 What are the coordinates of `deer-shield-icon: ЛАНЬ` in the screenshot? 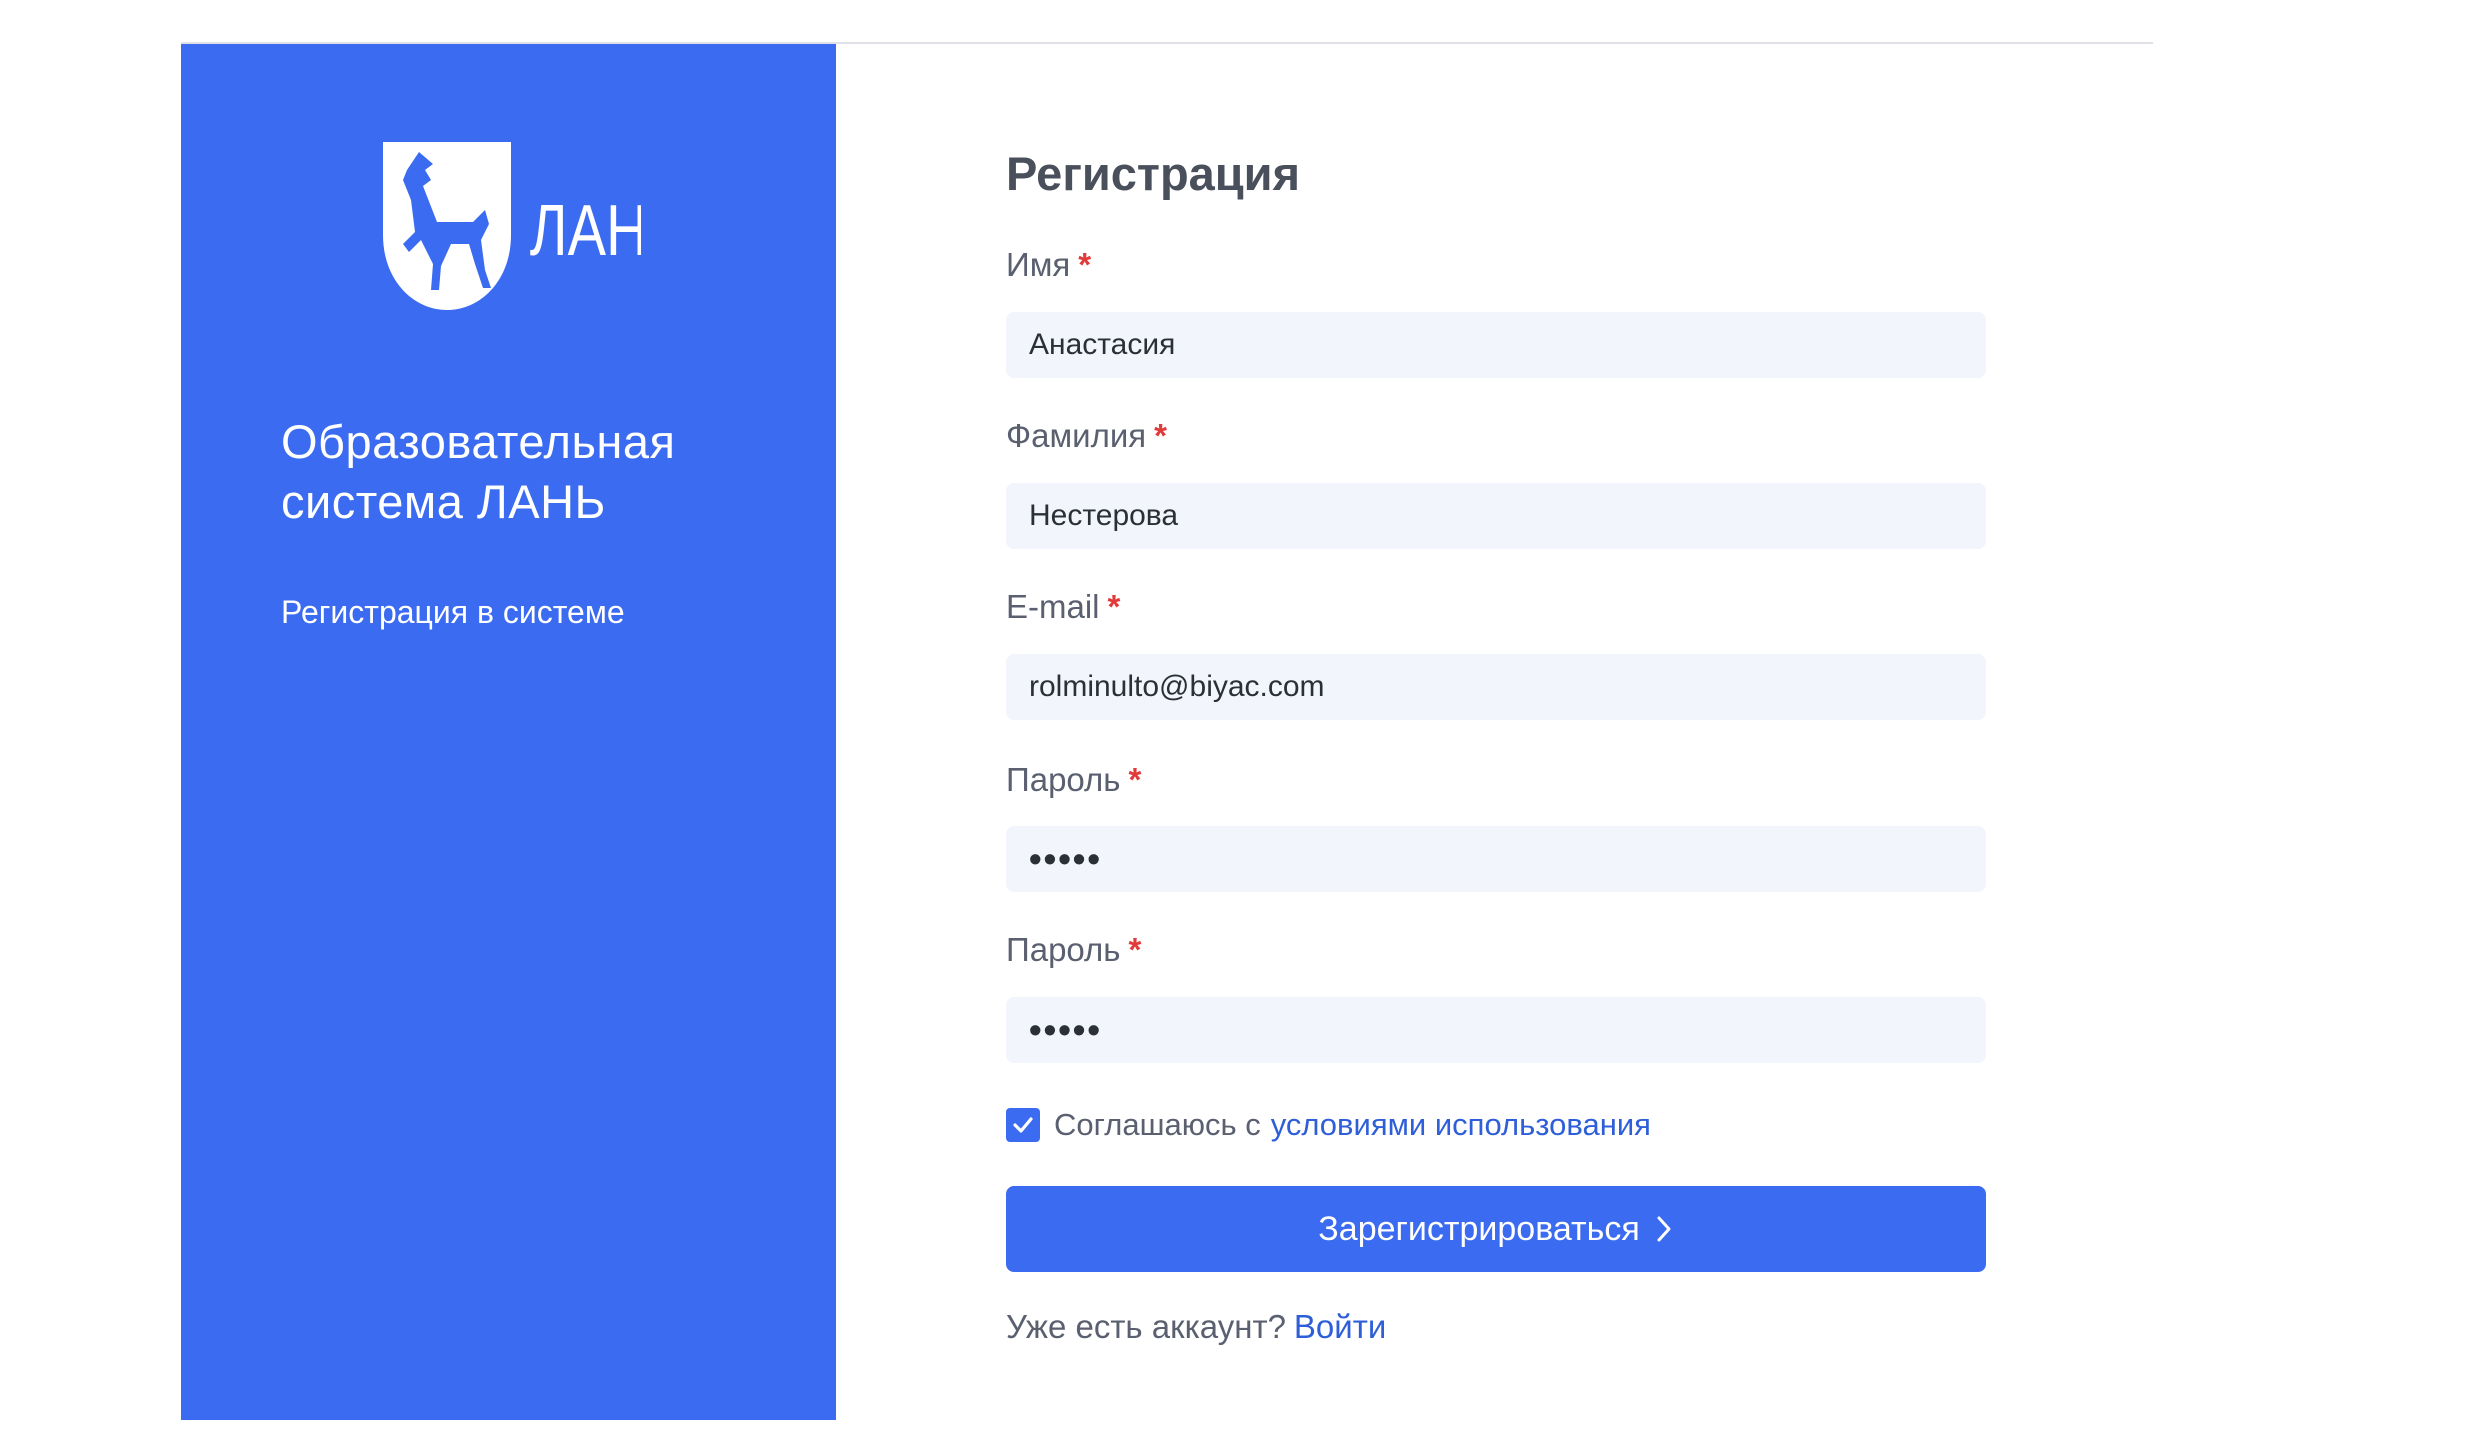 It's located at (534, 226).